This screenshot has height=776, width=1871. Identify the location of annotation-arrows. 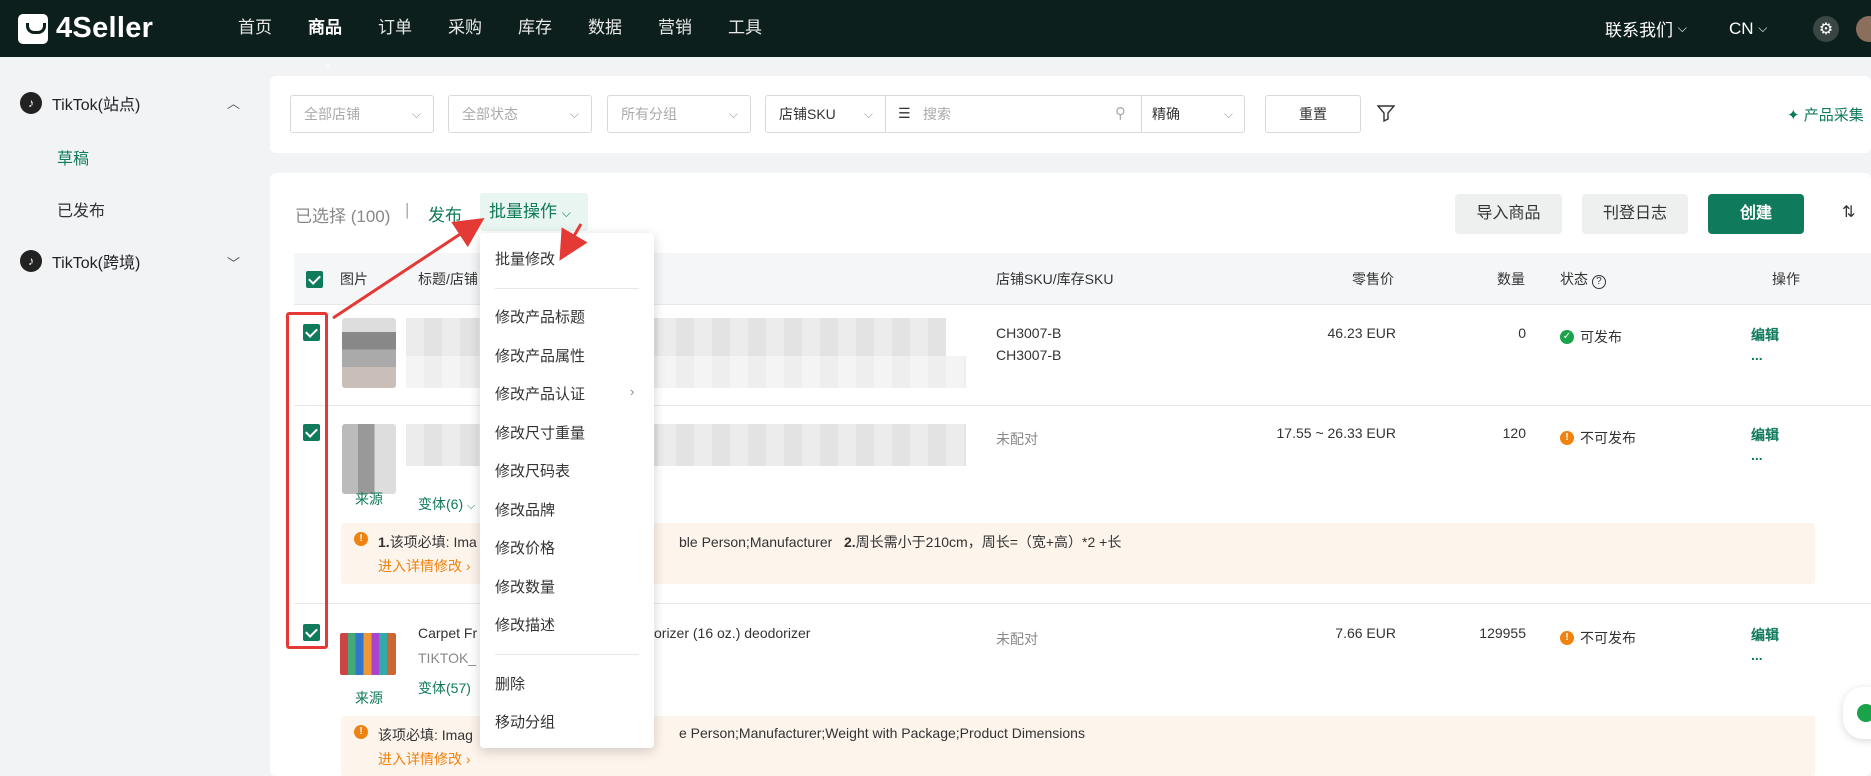
(460, 269).